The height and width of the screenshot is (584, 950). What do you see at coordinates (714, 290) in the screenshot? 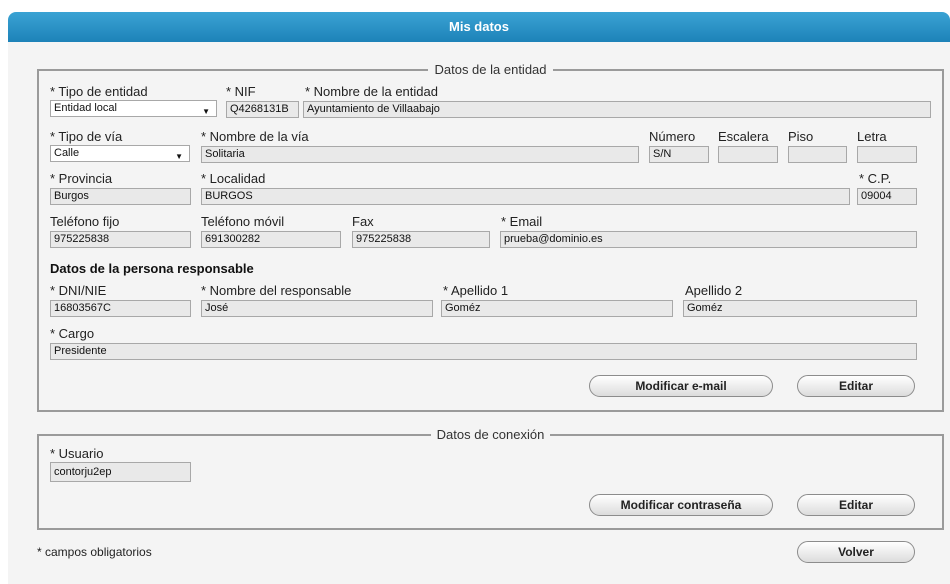
I see `surname2-label: Apellido 2` at bounding box center [714, 290].